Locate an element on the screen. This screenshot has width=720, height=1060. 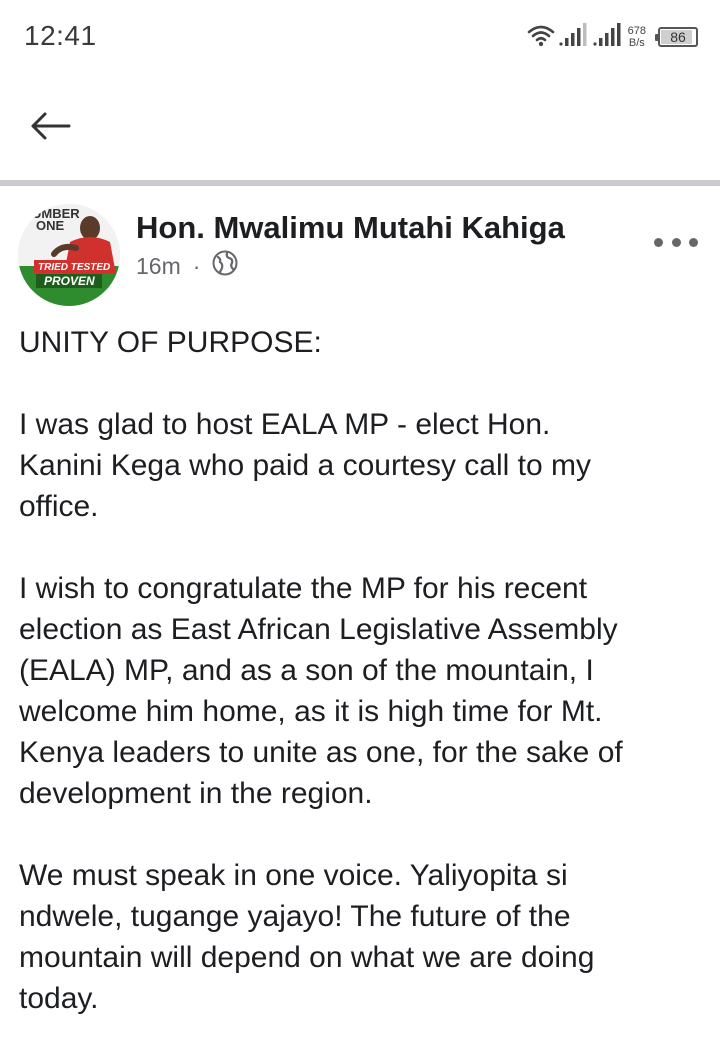
back-button is located at coordinates (50, 128).